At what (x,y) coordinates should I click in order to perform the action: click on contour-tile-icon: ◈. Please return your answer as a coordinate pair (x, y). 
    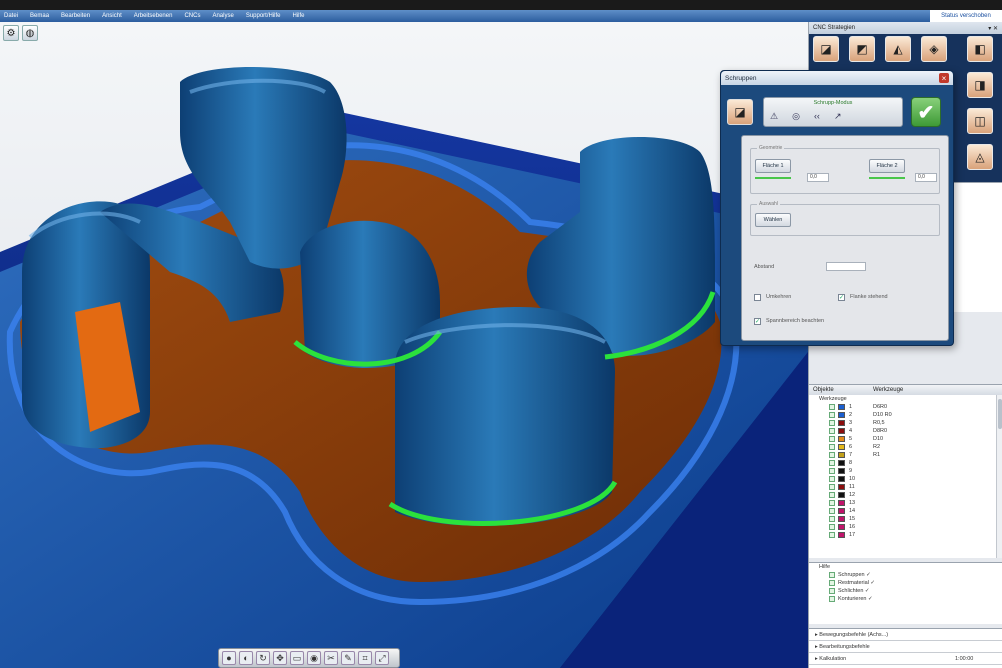
    Looking at the image, I should click on (934, 49).